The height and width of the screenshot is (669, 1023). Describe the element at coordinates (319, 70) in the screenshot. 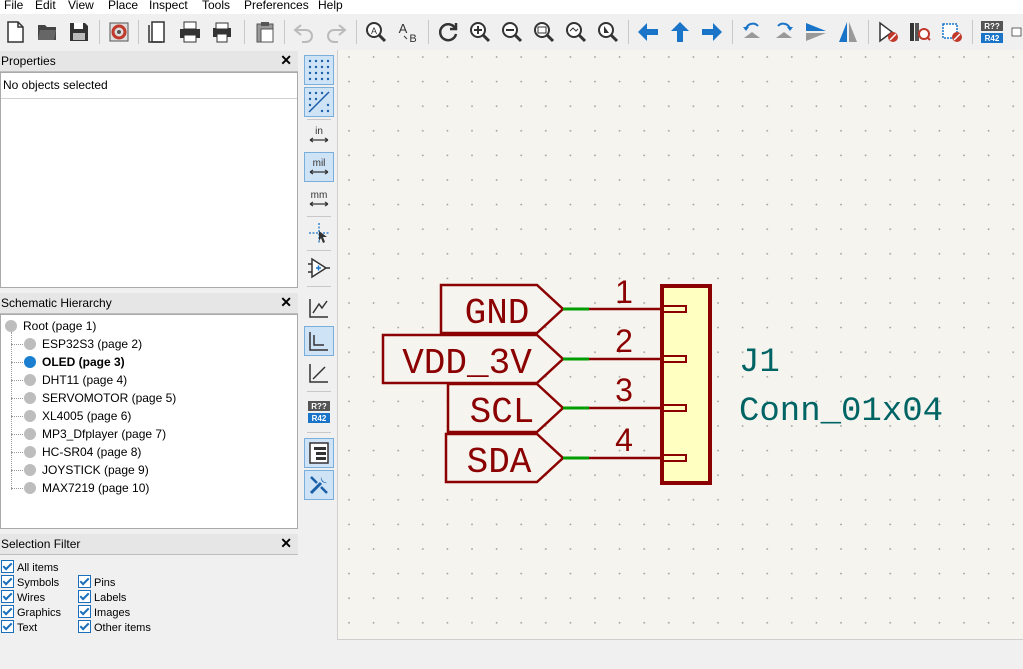

I see `grid-dots-icon` at that location.